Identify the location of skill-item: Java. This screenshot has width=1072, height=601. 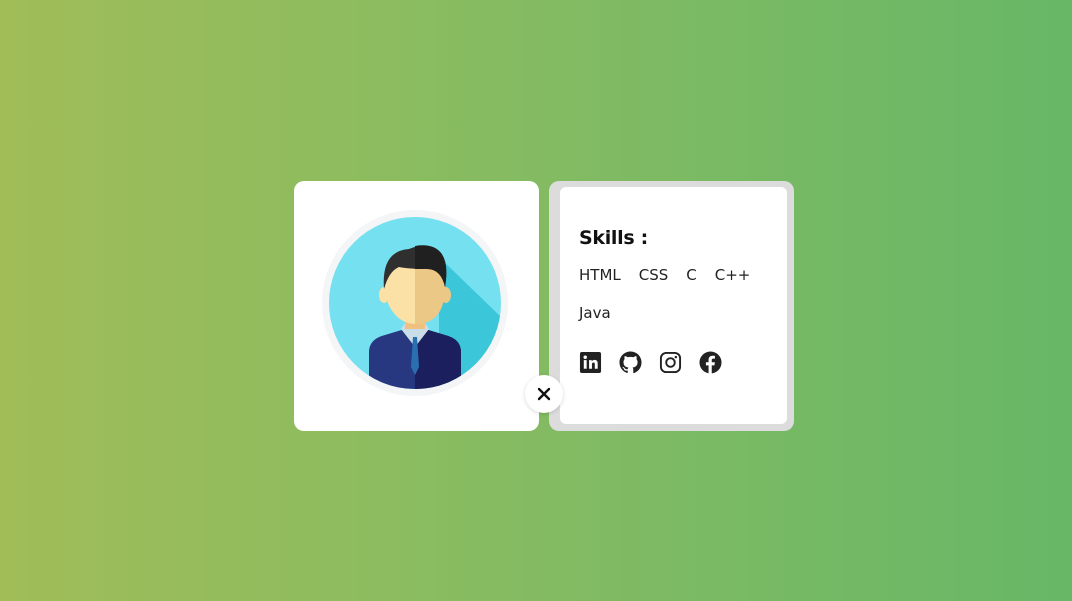
(595, 313).